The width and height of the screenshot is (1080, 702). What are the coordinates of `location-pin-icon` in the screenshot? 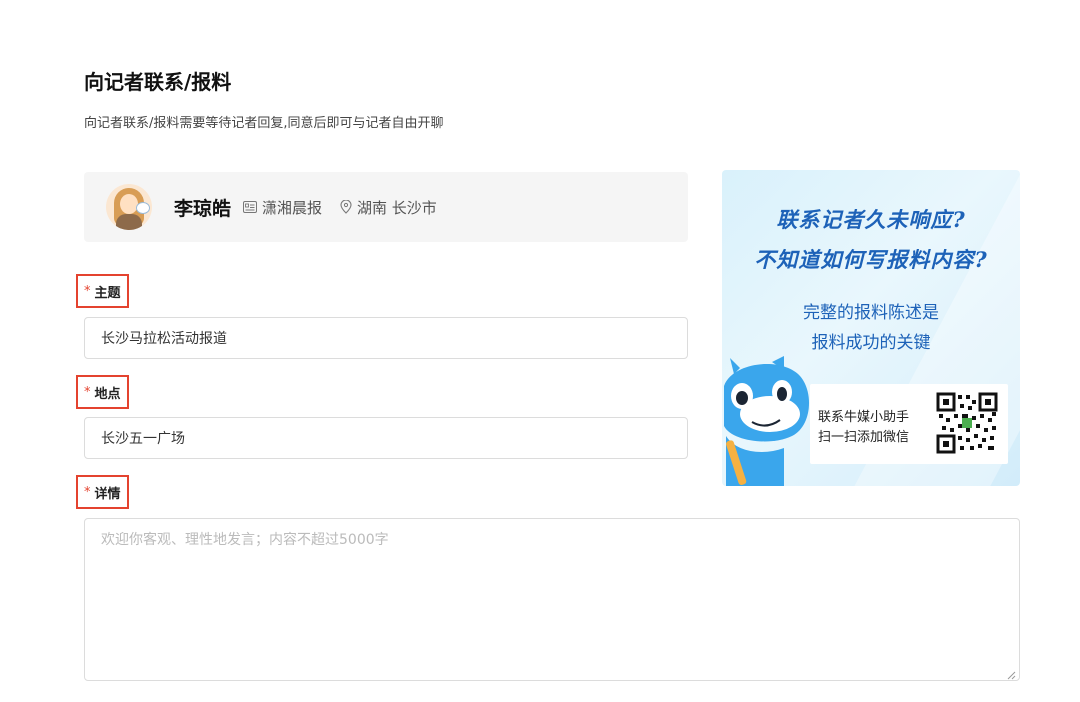 It's located at (346, 207).